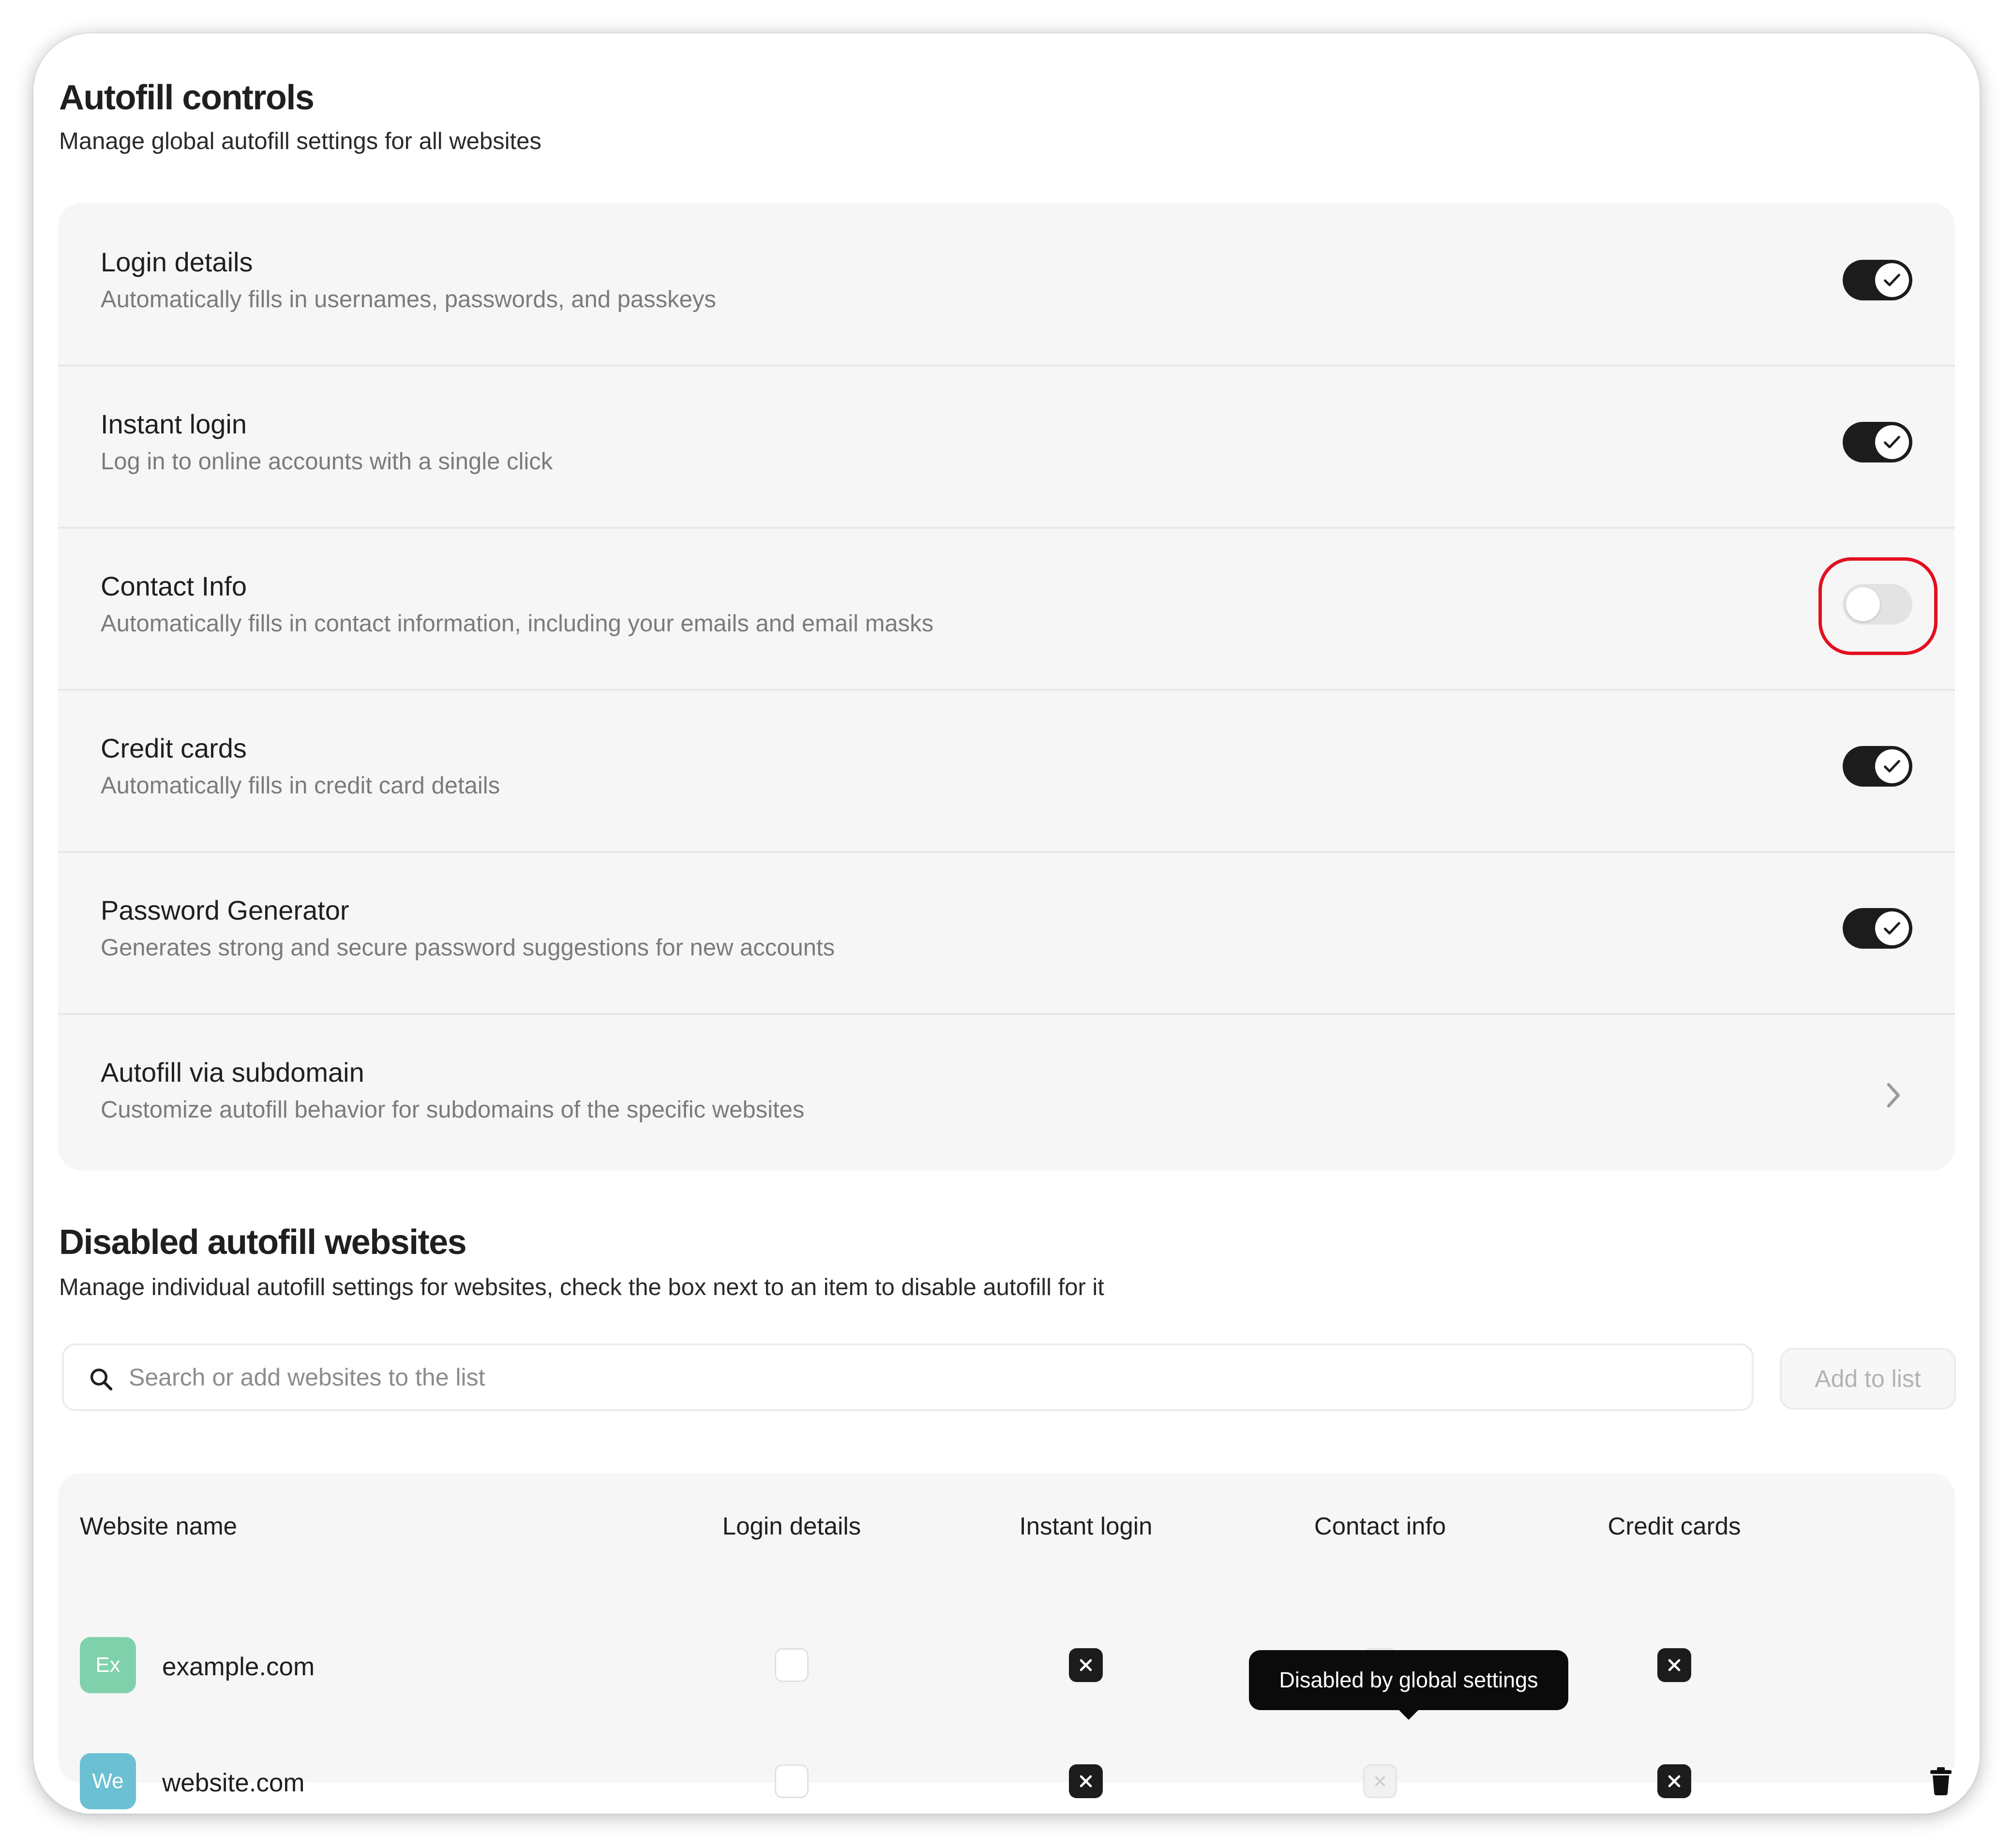 The height and width of the screenshot is (1848, 2013). Describe the element at coordinates (791, 1526) in the screenshot. I see `column-header-login-details: Login details` at that location.